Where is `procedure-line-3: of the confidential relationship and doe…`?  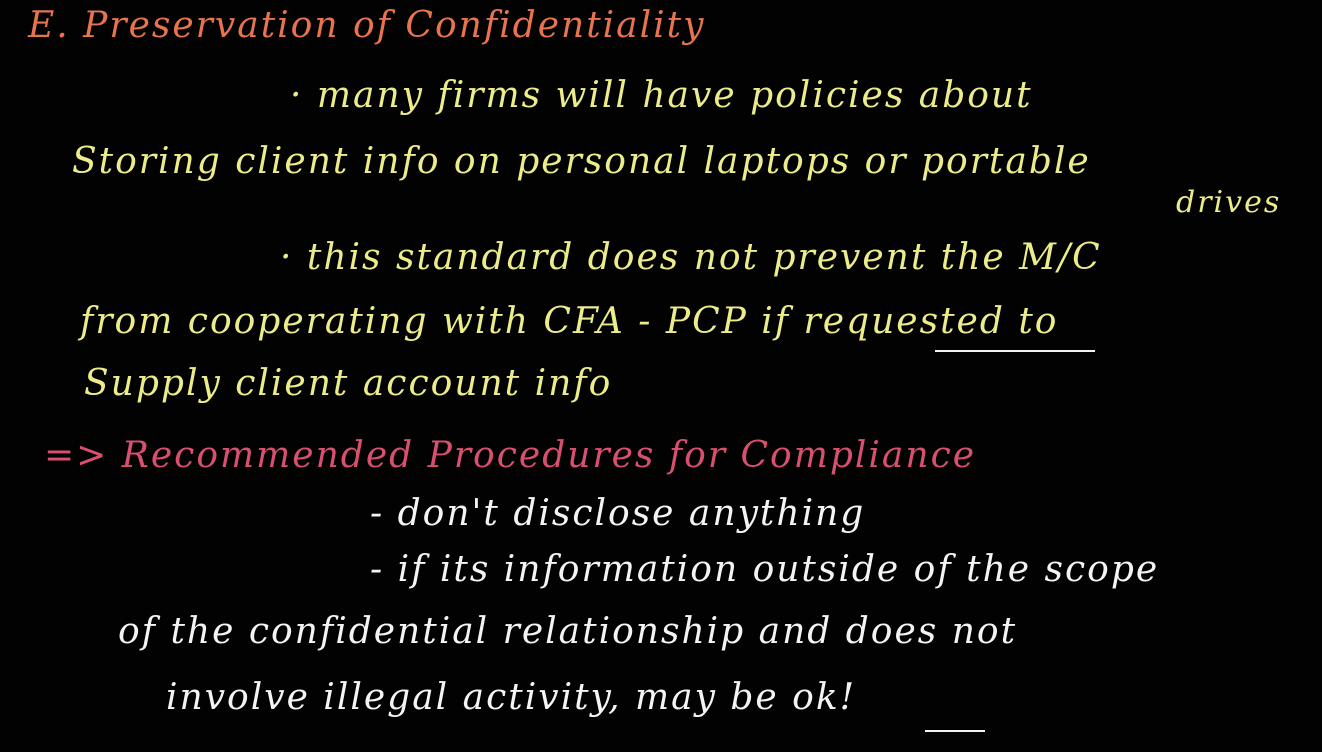
procedure-line-3: of the confidential relationship and doe… is located at coordinates (568, 631).